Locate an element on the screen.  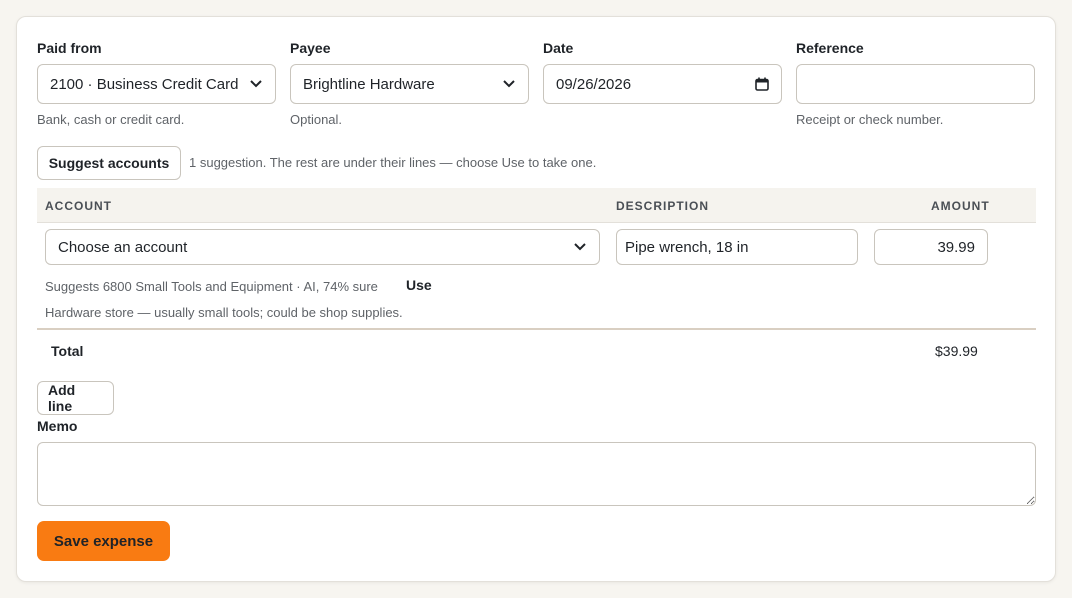
save-expense-button: Save expense is located at coordinates (103, 541).